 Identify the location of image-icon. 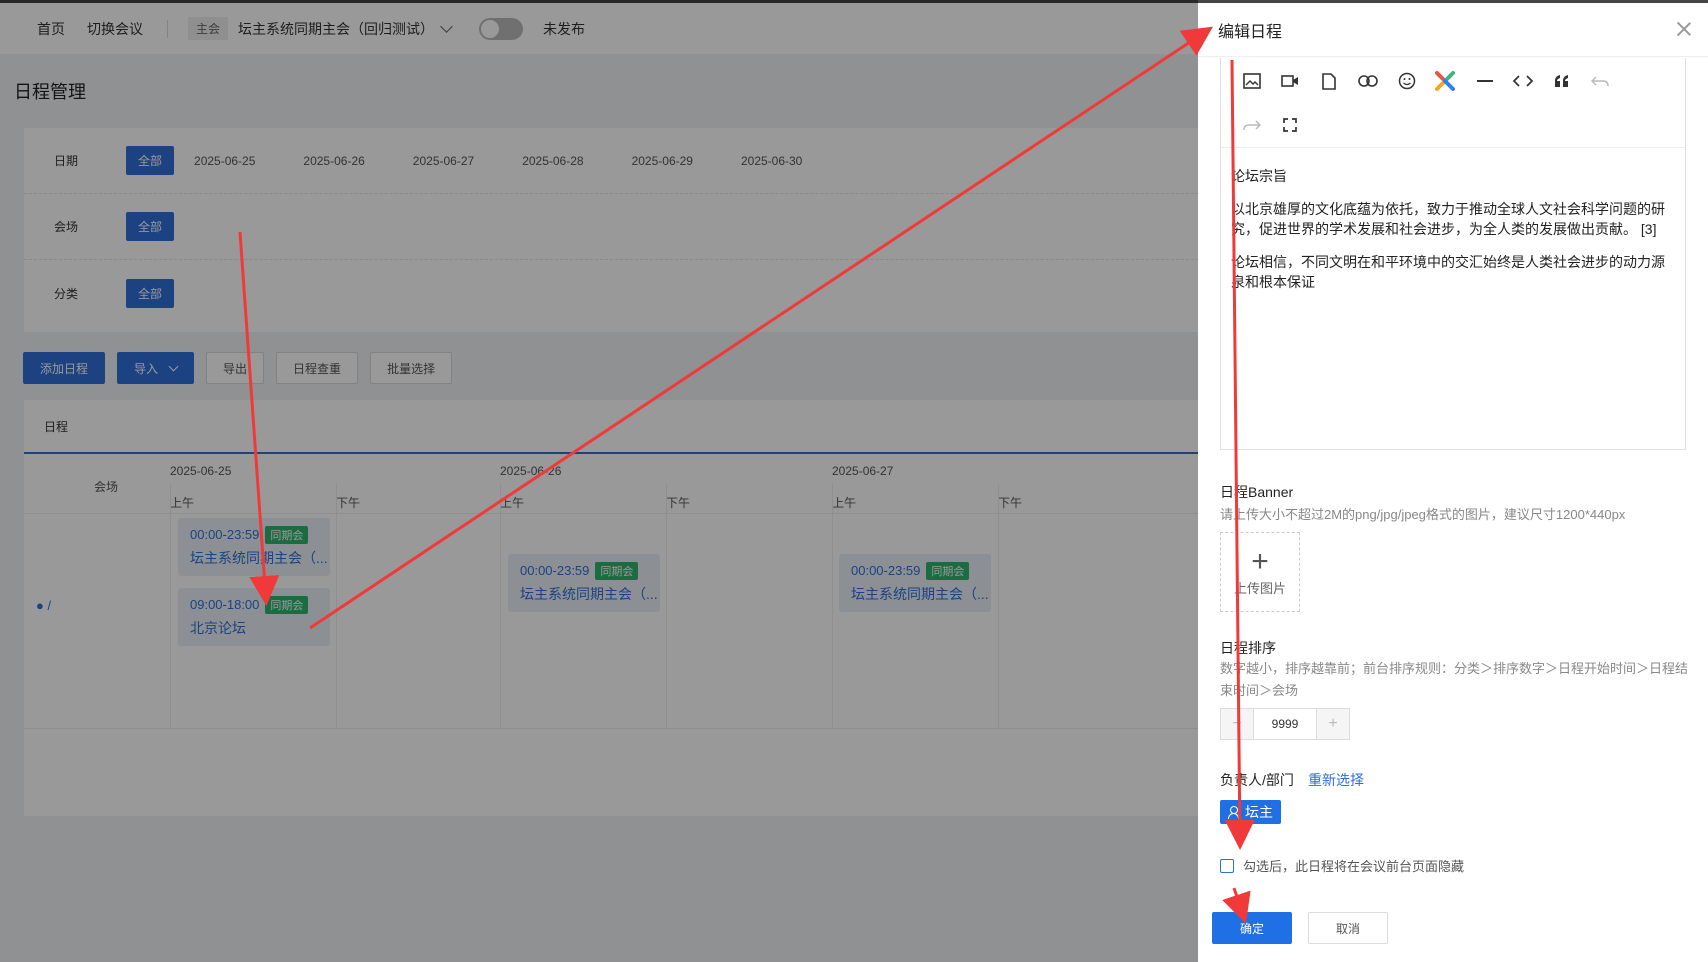
(1252, 81).